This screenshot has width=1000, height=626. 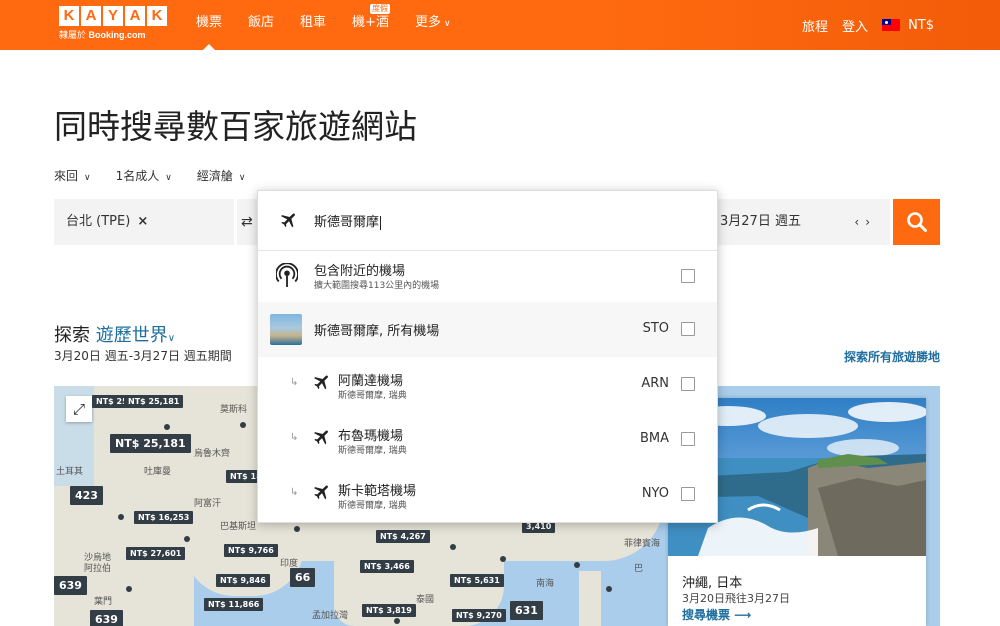 I want to click on price-tag: NT$ 5,631, so click(x=477, y=580).